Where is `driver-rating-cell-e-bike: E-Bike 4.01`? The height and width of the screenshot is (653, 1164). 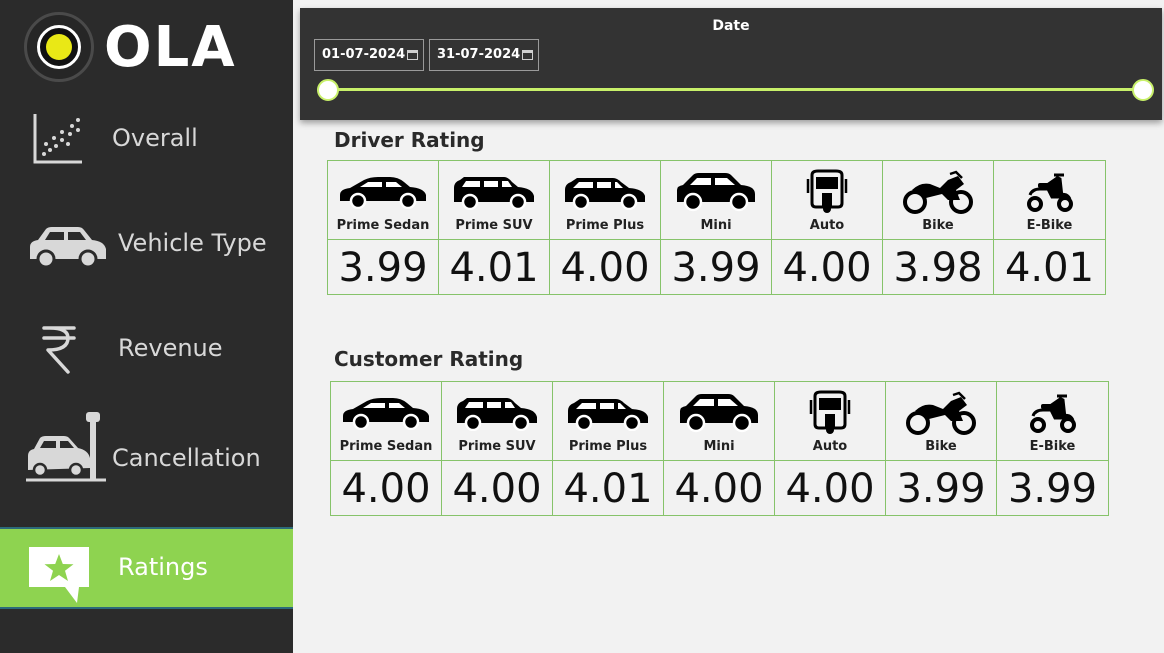 driver-rating-cell-e-bike: E-Bike 4.01 is located at coordinates (1049, 227).